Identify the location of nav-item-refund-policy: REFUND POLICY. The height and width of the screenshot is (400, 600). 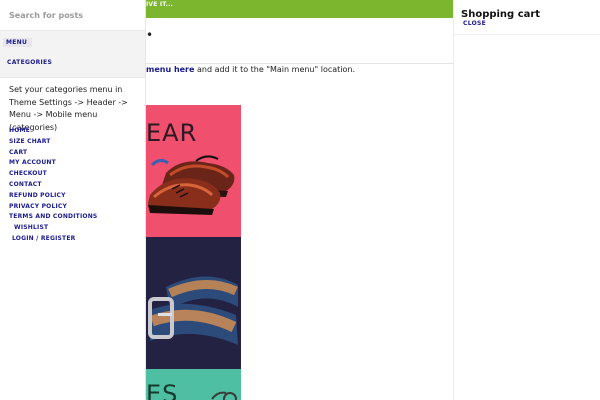
(53, 196).